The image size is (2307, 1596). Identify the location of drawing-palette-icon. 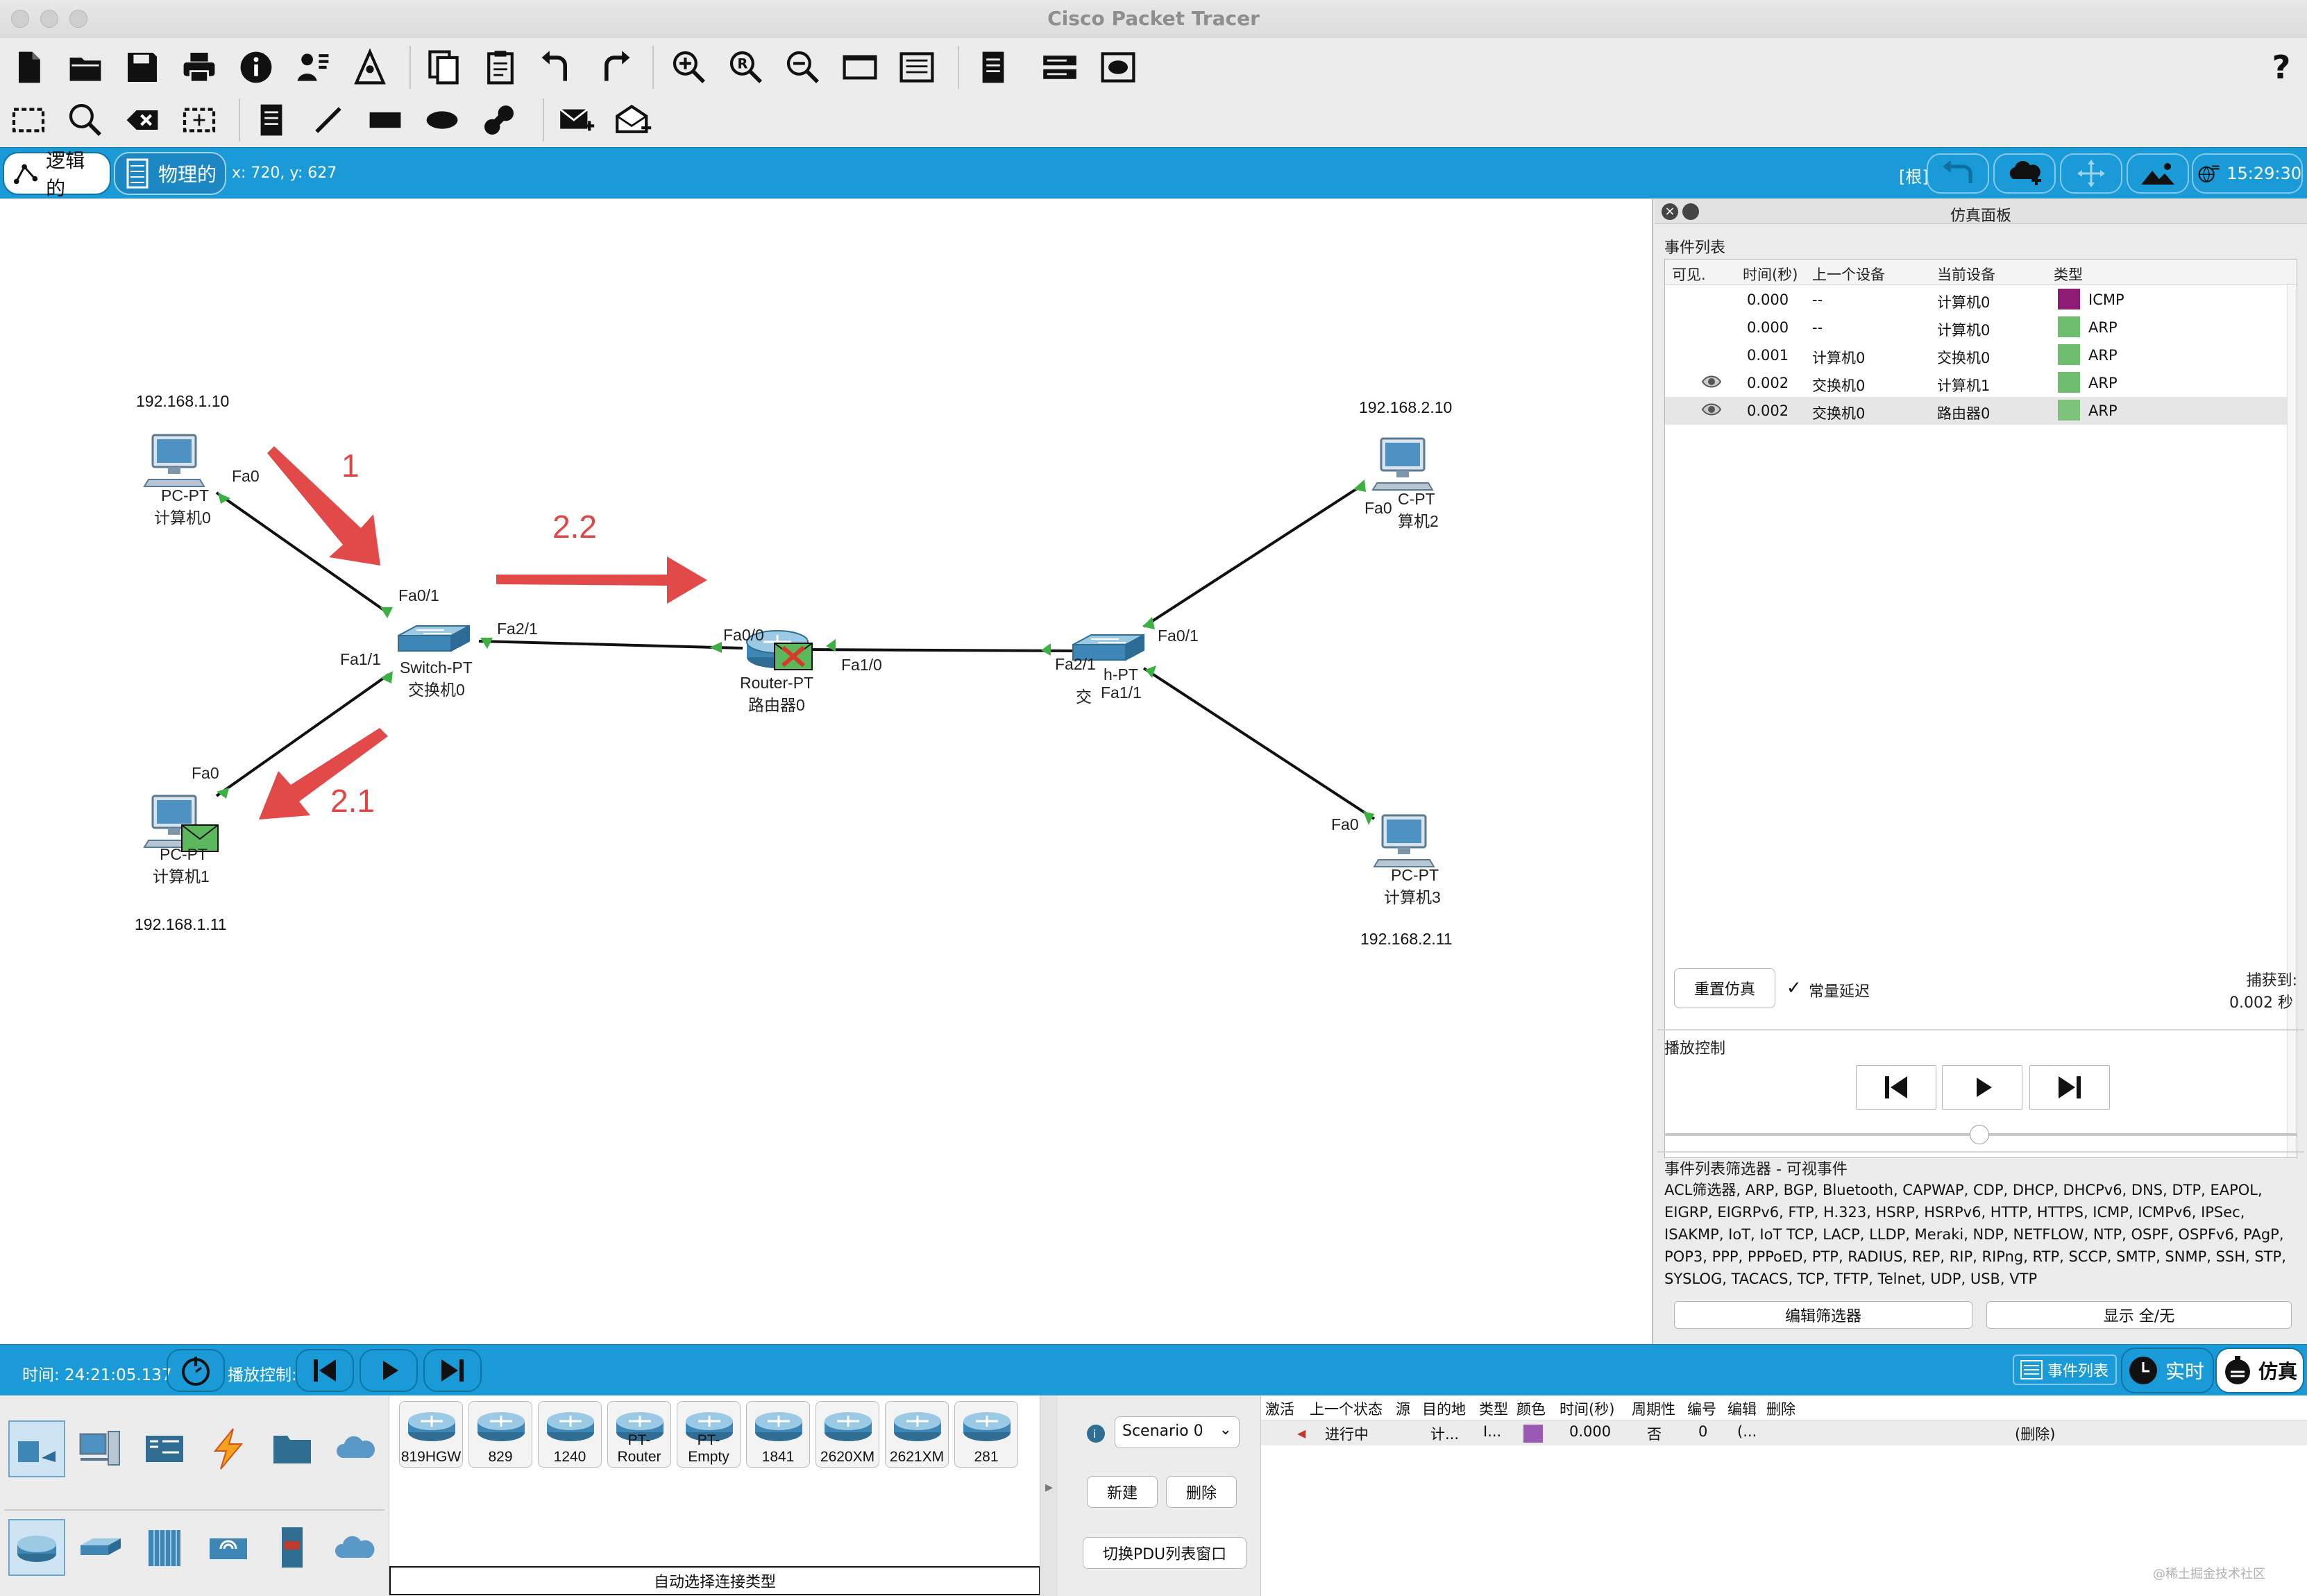
(859, 67).